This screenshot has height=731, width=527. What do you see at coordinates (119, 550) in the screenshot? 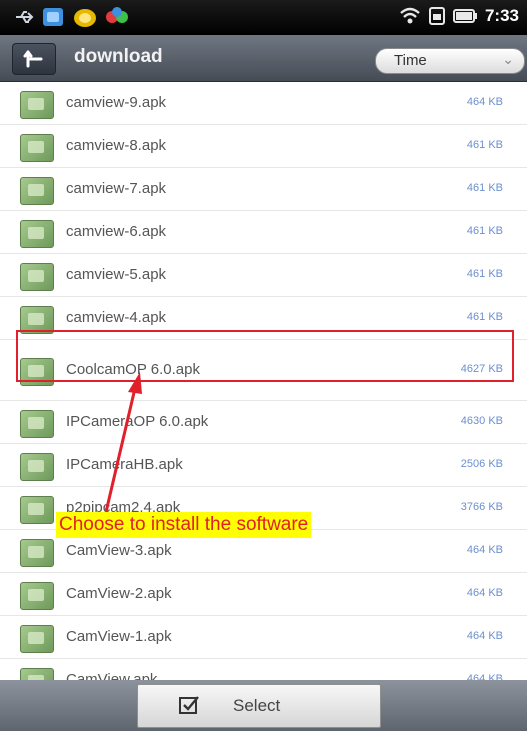
I see `file-name: CamView-3.apk` at bounding box center [119, 550].